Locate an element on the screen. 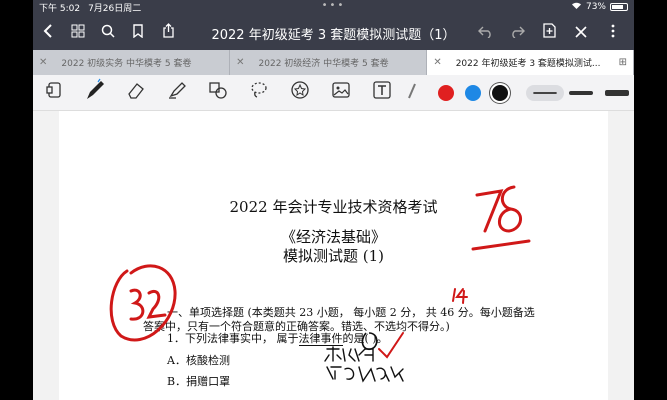 Image resolution: width=667 pixels, height=400 pixels. multitask-dots-icon: ••• is located at coordinates (334, 5).